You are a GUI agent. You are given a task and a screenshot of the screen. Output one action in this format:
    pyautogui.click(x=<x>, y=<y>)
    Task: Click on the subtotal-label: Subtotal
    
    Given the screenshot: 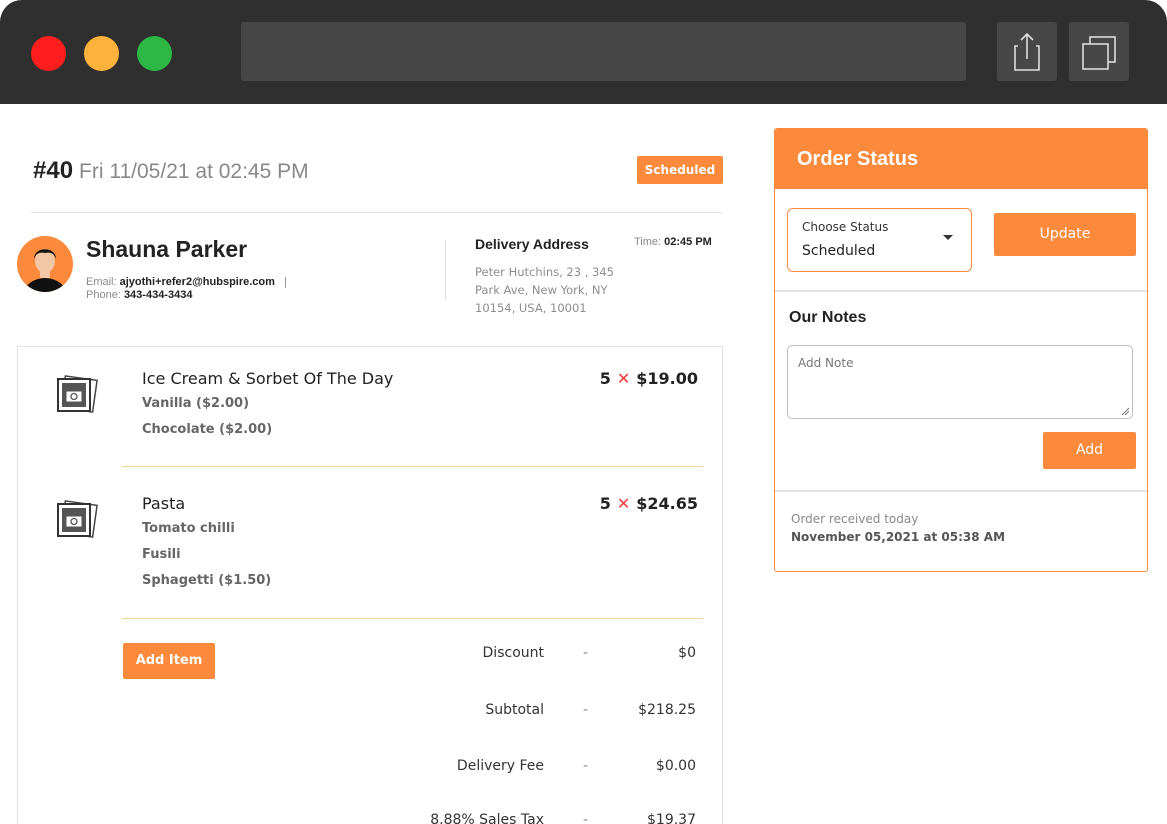 What is the action you would take?
    pyautogui.click(x=514, y=710)
    